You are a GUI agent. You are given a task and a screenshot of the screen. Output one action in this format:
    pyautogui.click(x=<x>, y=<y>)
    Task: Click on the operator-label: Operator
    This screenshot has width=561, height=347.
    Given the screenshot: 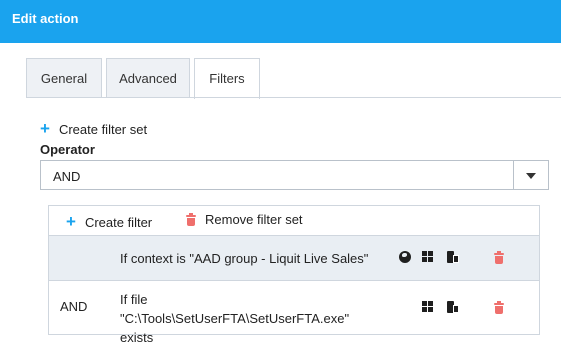 What is the action you would take?
    pyautogui.click(x=67, y=149)
    